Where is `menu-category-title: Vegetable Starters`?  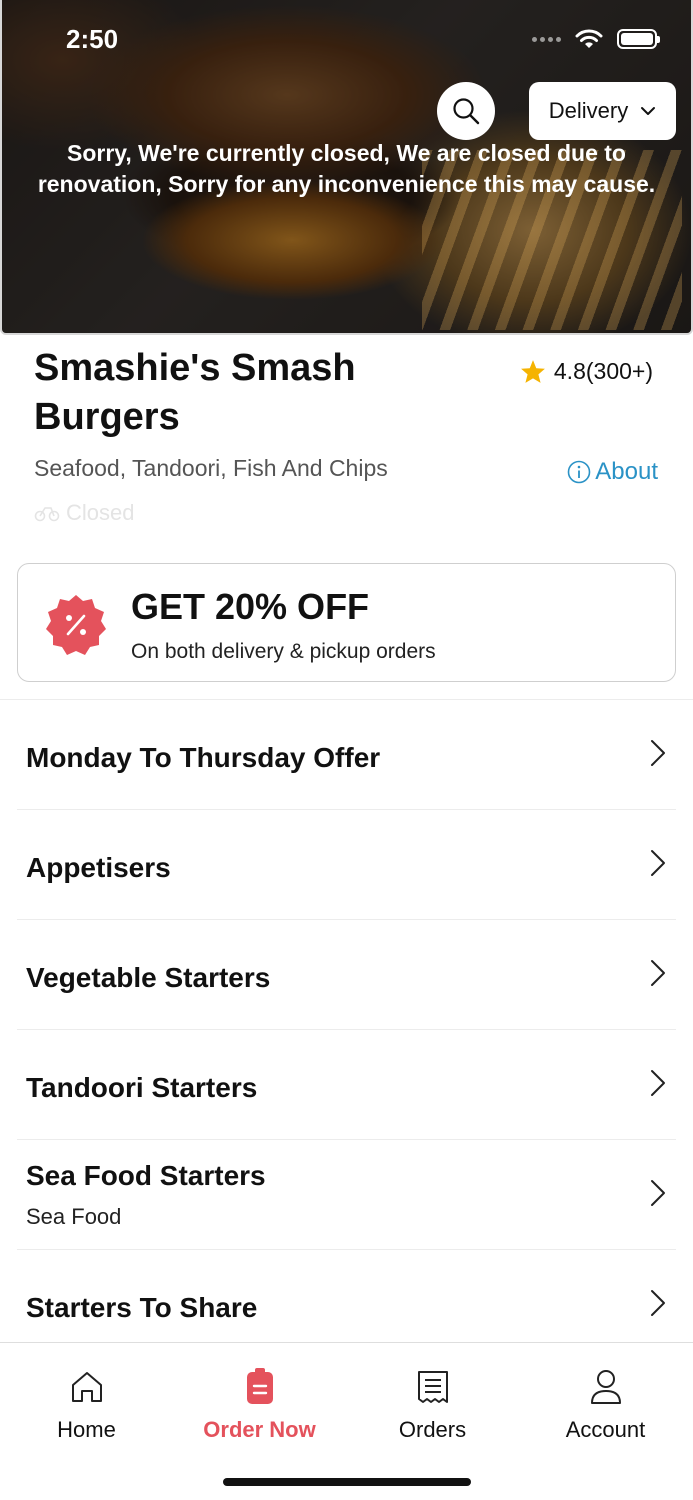
menu-category-title: Vegetable Starters is located at coordinates (148, 977).